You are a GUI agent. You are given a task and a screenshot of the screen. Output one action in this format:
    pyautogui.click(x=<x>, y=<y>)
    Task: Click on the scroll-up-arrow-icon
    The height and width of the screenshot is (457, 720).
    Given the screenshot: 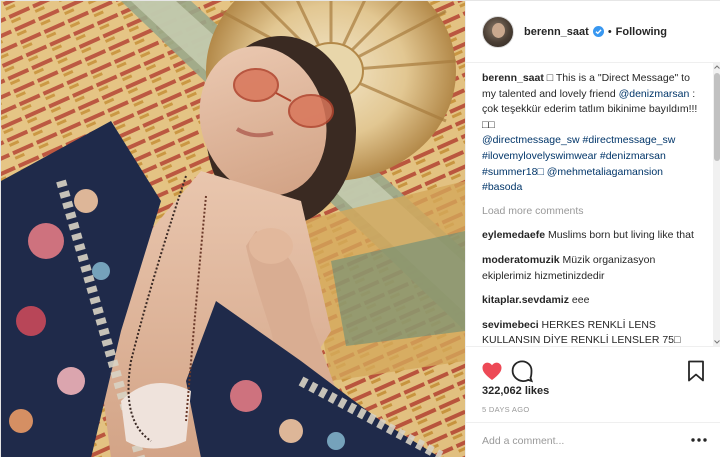 What is the action you would take?
    pyautogui.click(x=716, y=67)
    